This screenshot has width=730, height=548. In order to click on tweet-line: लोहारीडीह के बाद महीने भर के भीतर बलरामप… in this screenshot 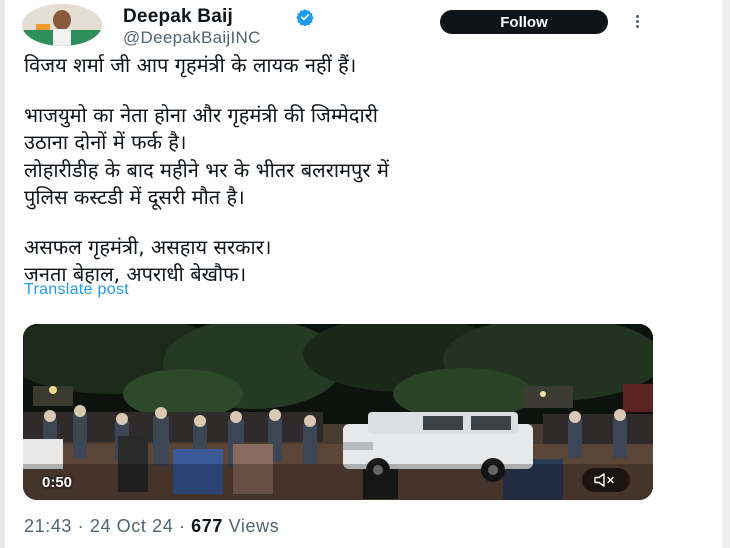, I will do `click(206, 169)`.